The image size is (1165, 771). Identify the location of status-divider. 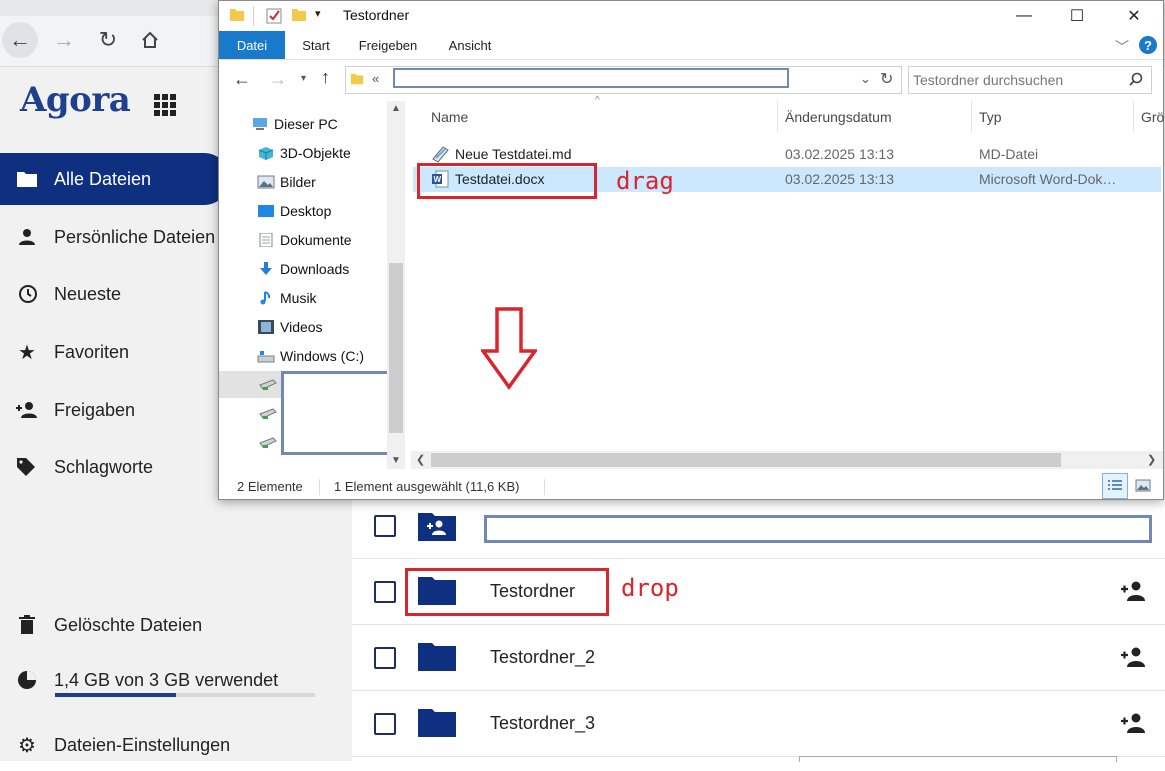
(544, 487).